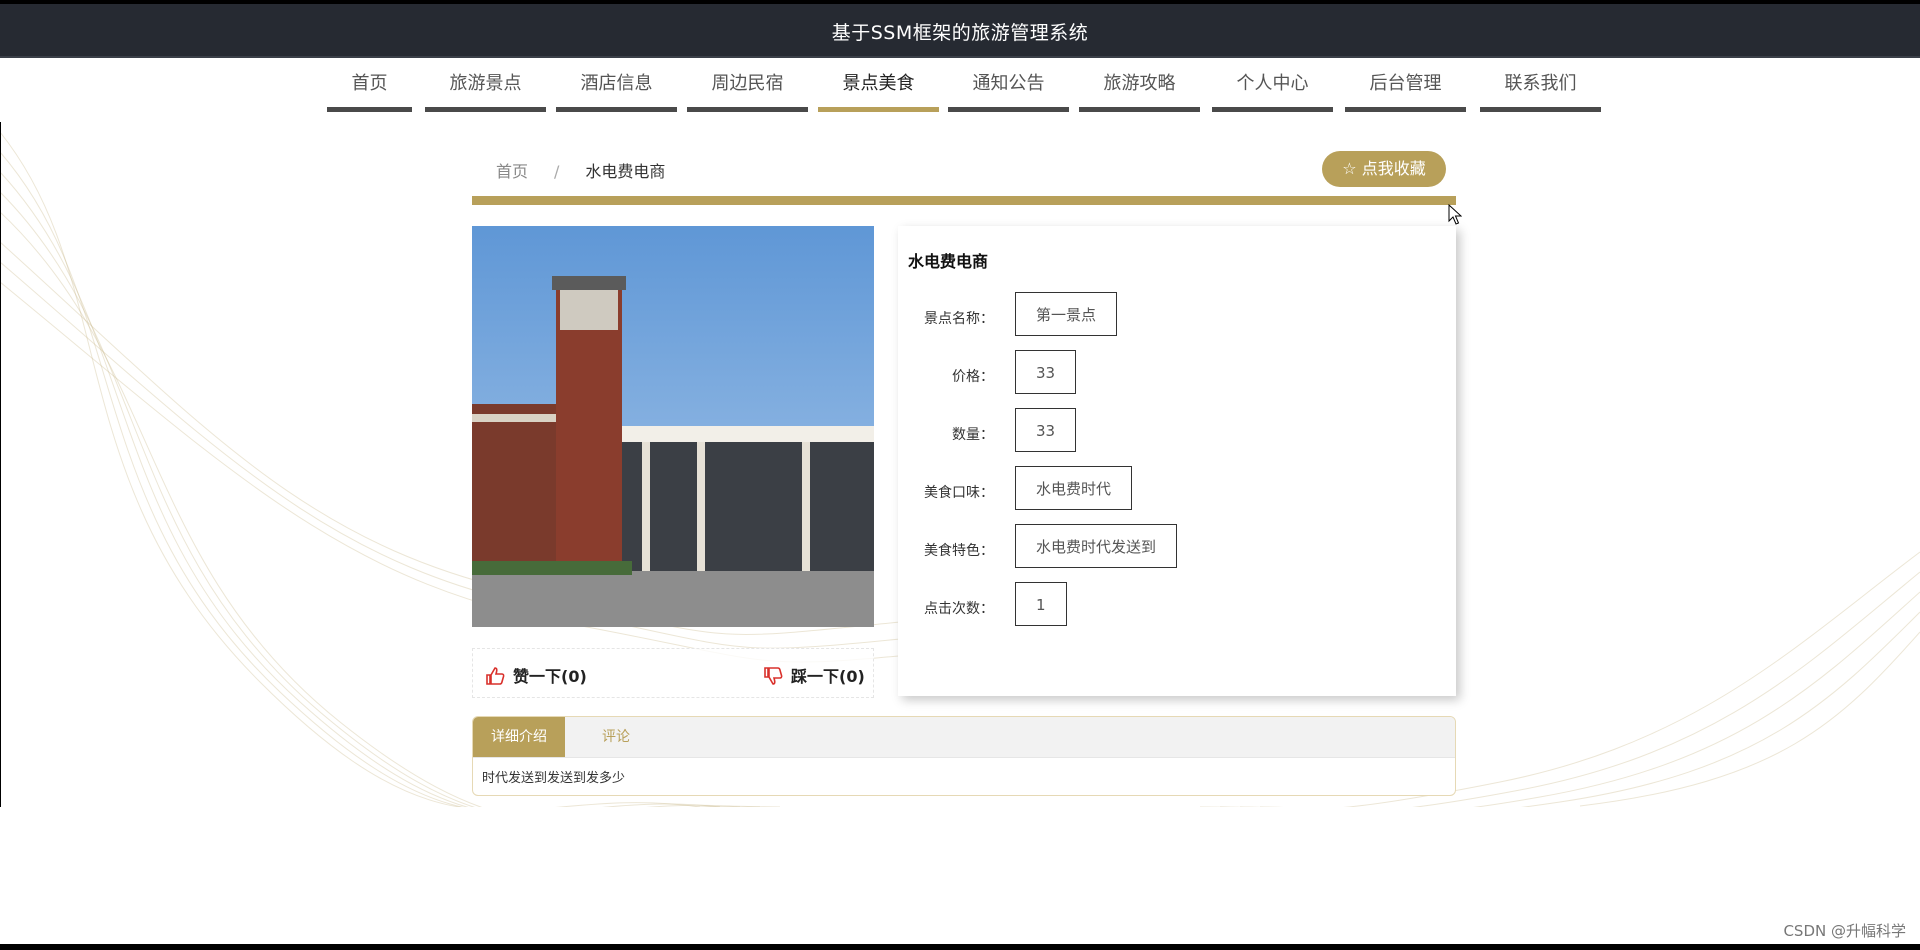 Image resolution: width=1920 pixels, height=950 pixels. I want to click on field-label-clicks: 点击次数：, so click(959, 609).